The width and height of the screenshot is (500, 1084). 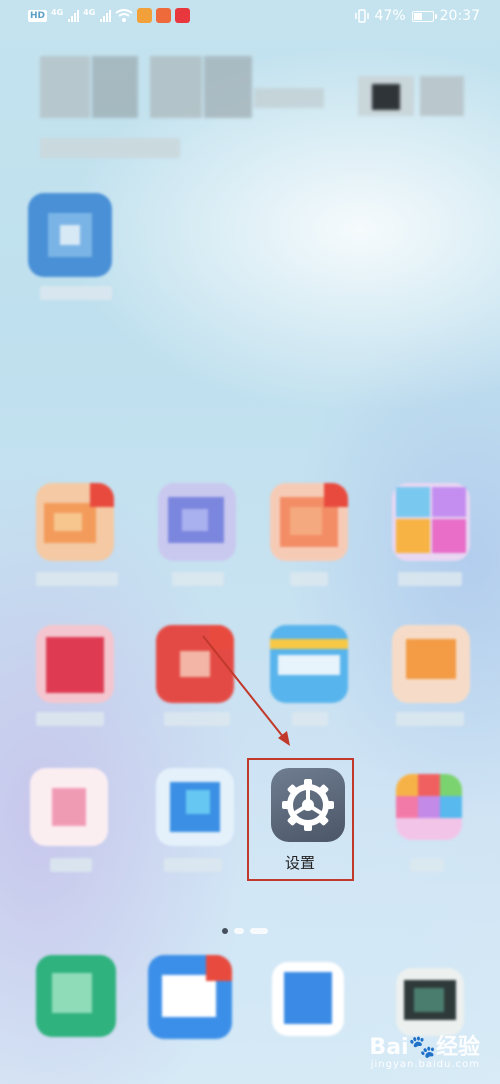 I want to click on watermark-brand: Bai, so click(x=389, y=1047).